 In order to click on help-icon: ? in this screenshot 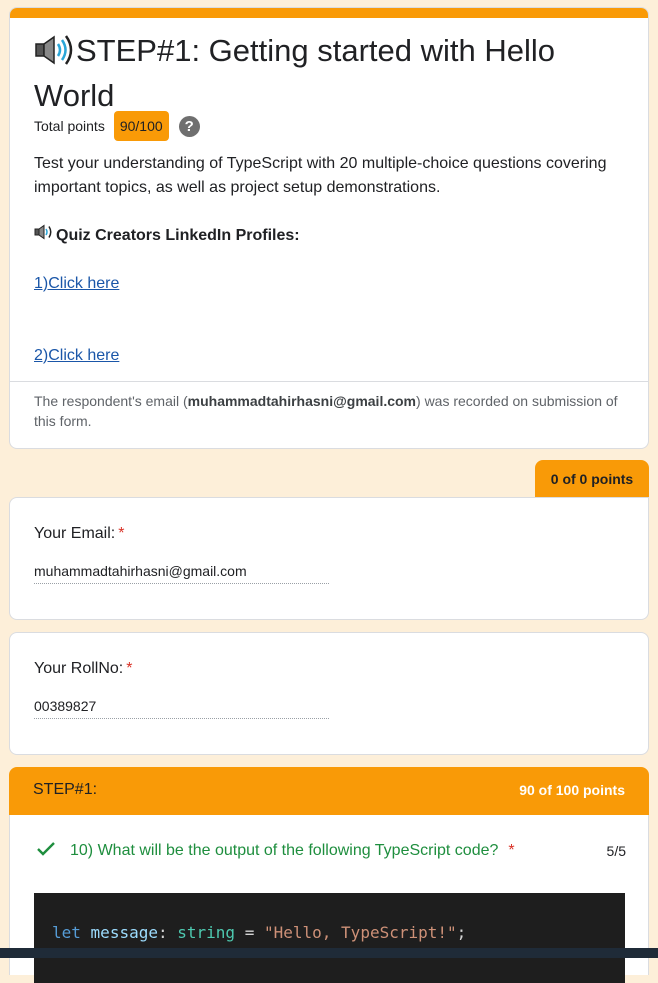, I will do `click(189, 126)`.